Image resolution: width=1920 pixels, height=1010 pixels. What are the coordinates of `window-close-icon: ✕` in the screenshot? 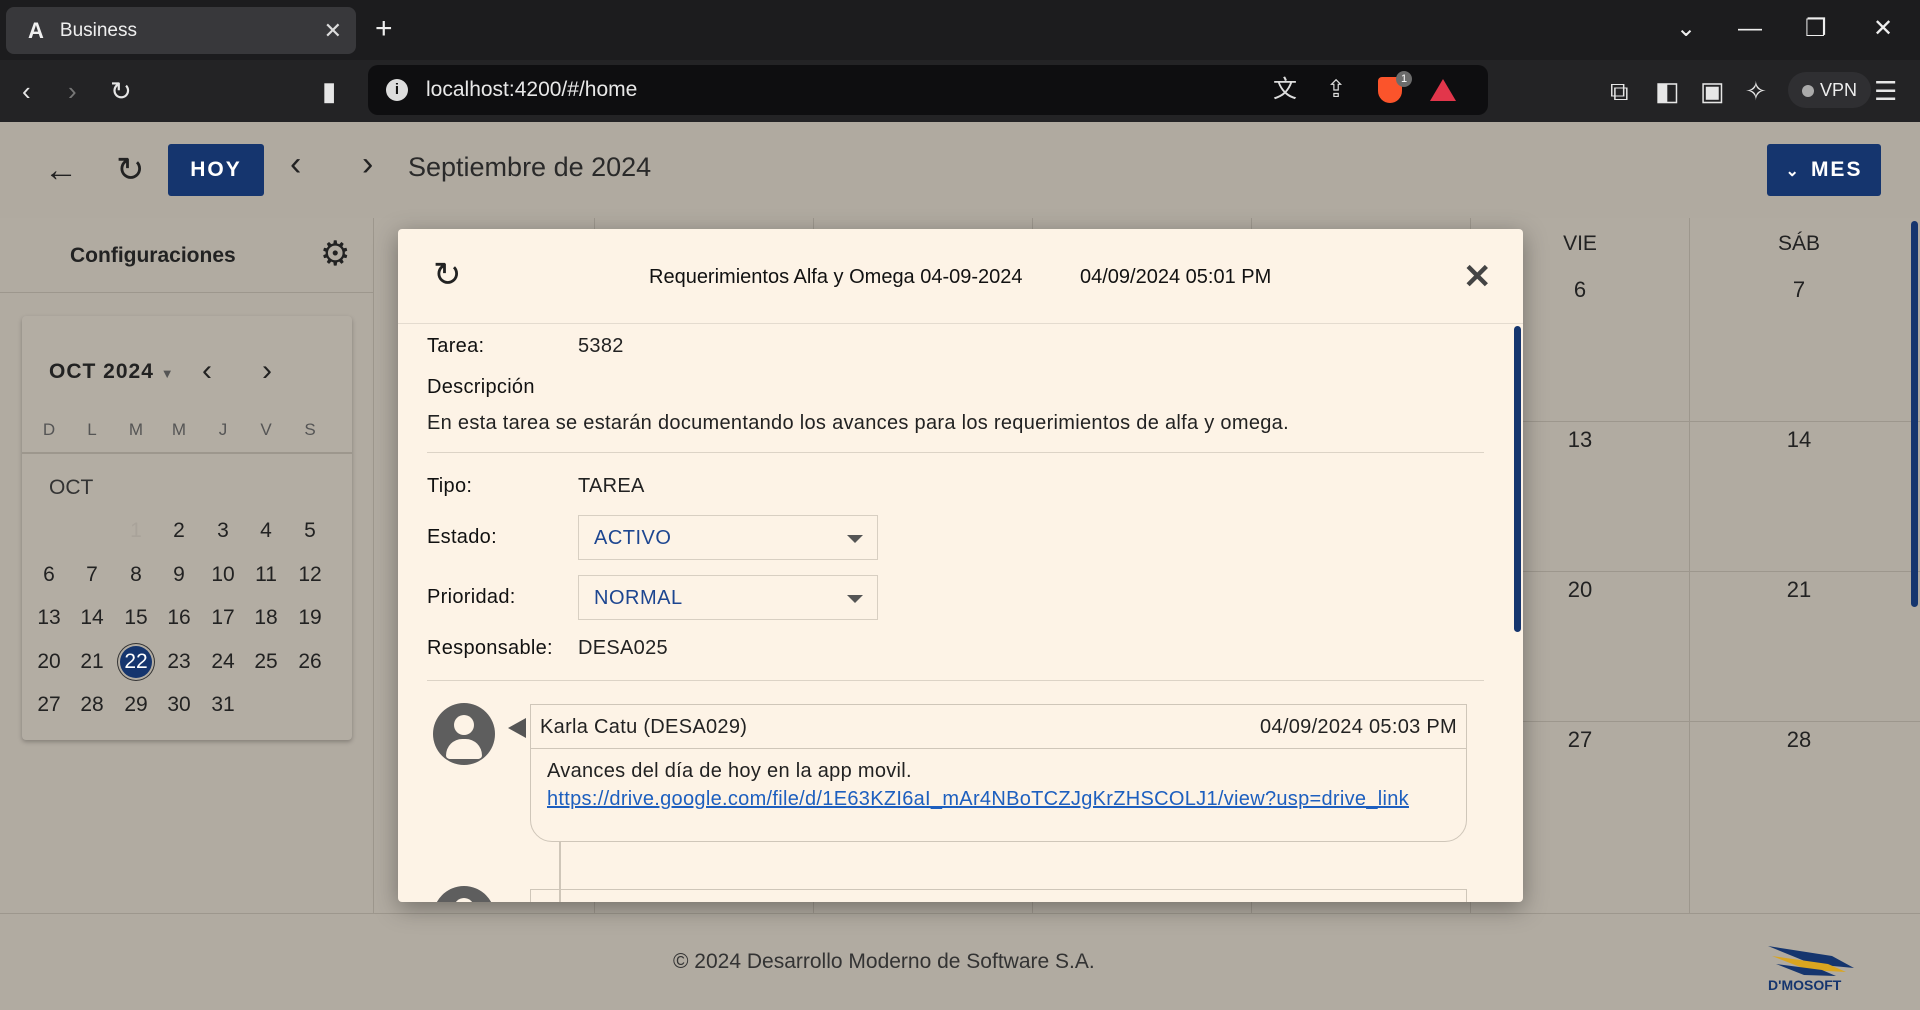 It's located at (1883, 29).